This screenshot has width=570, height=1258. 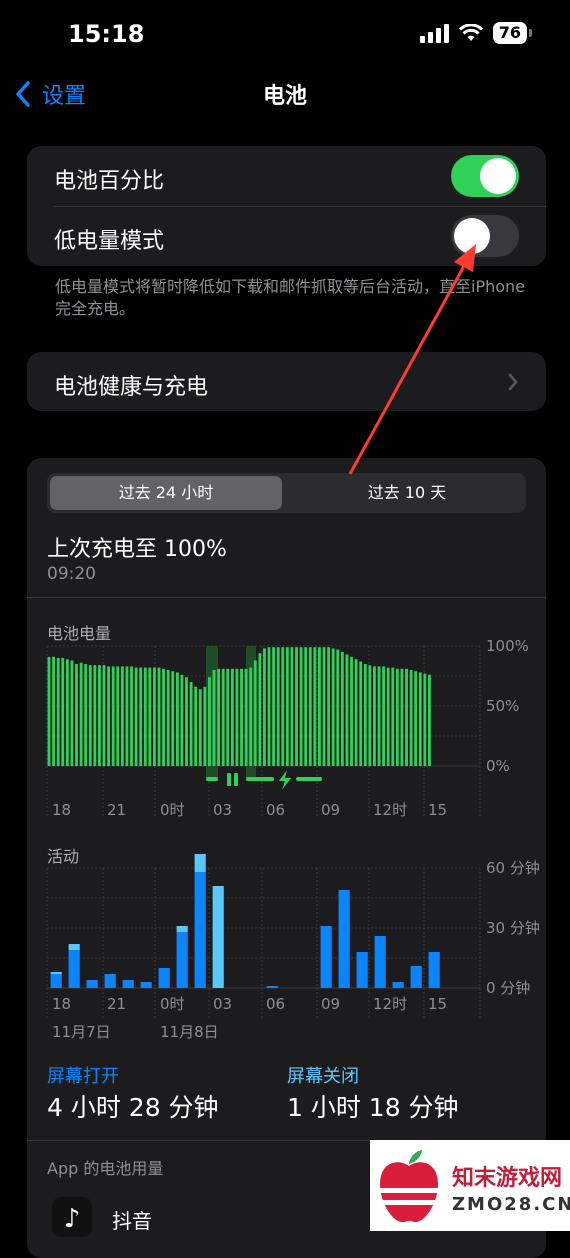 I want to click on app-usage-header: App 的电池用量, so click(x=105, y=1168).